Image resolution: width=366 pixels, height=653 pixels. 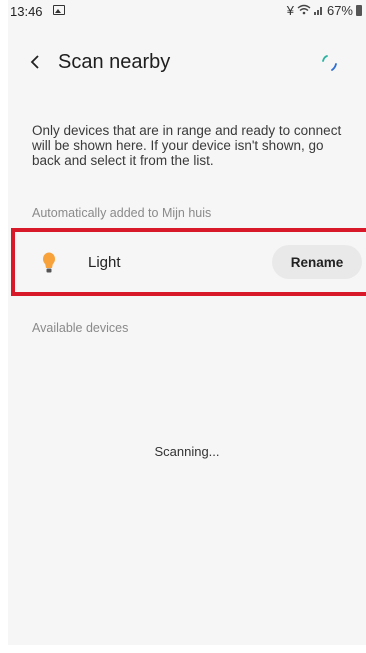 What do you see at coordinates (359, 10) in the screenshot?
I see `battery-icon` at bounding box center [359, 10].